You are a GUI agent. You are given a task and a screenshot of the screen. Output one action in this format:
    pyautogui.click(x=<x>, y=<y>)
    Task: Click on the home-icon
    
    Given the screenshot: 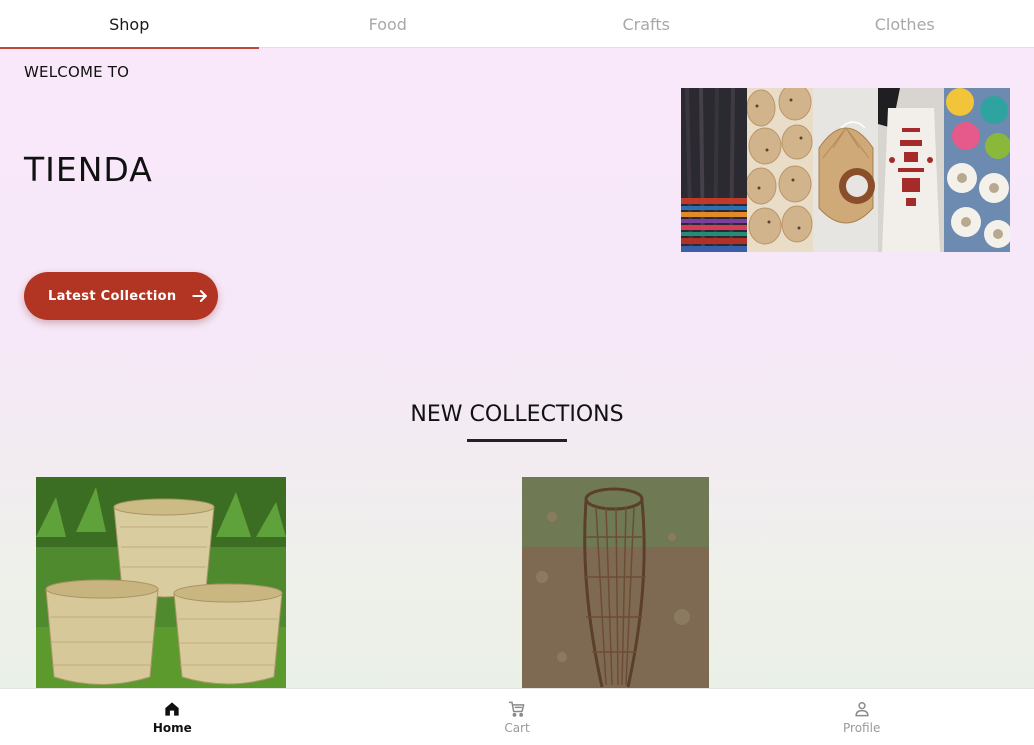 What is the action you would take?
    pyautogui.click(x=172, y=709)
    